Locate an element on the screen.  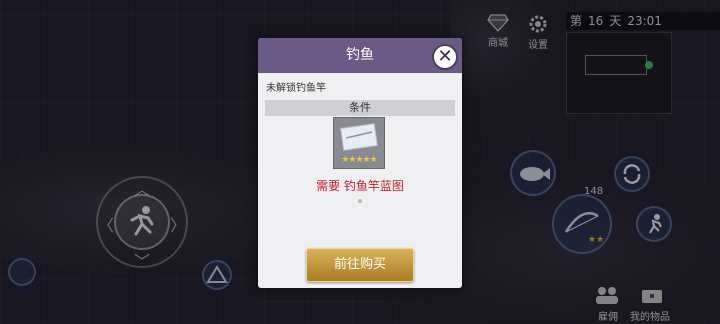
requirement-text: 需要 钓鱼竿蓝图 is located at coordinates (360, 186).